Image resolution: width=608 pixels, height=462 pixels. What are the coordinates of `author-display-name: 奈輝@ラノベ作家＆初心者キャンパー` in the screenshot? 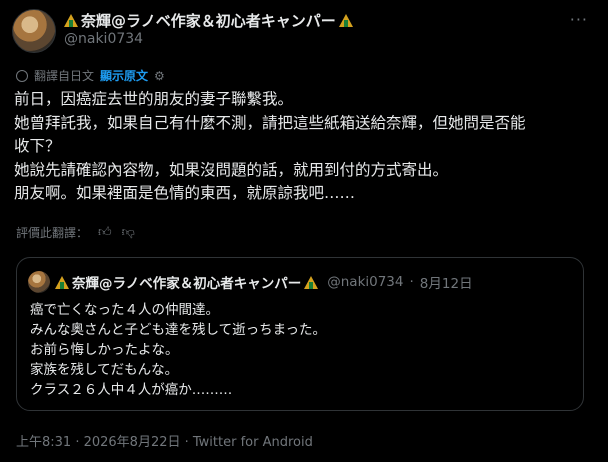 It's located at (208, 21).